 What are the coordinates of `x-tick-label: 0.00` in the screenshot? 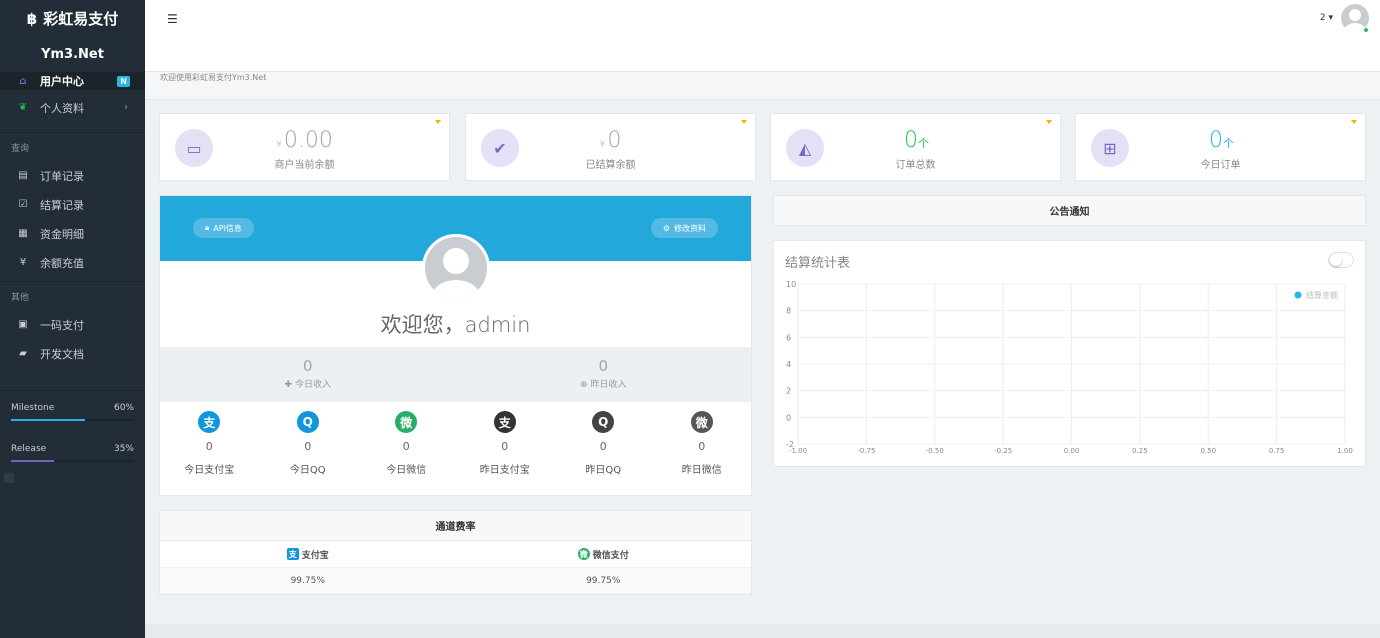 It's located at (1072, 451).